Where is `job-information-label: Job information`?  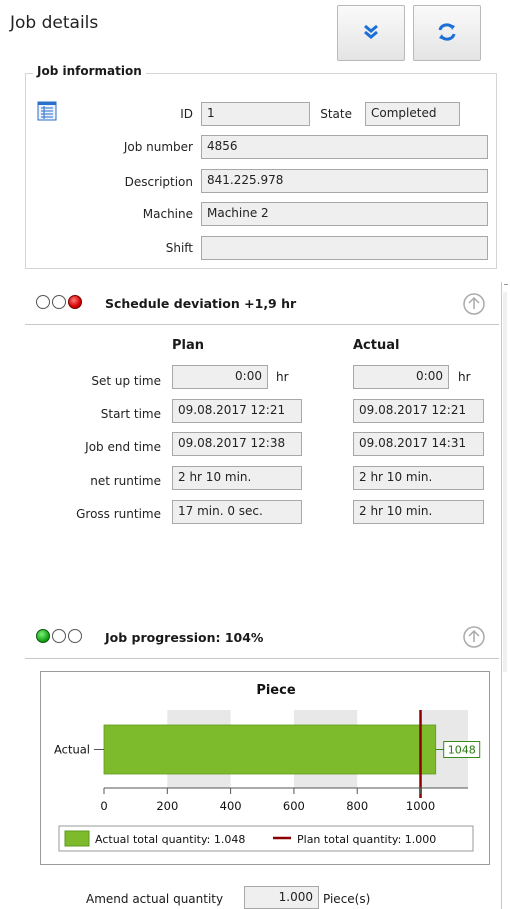
job-information-label: Job information is located at coordinates (89, 71).